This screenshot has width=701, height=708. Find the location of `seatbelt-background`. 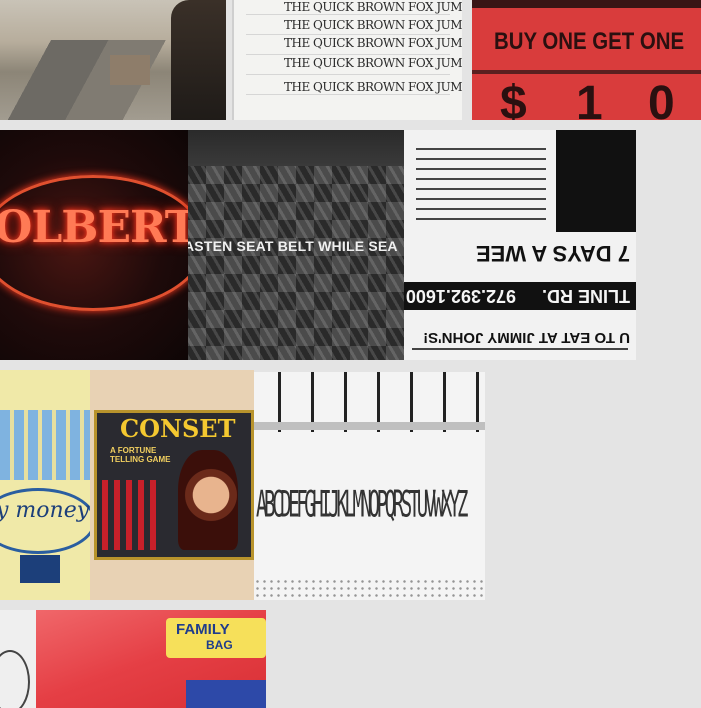

seatbelt-background is located at coordinates (296, 148).